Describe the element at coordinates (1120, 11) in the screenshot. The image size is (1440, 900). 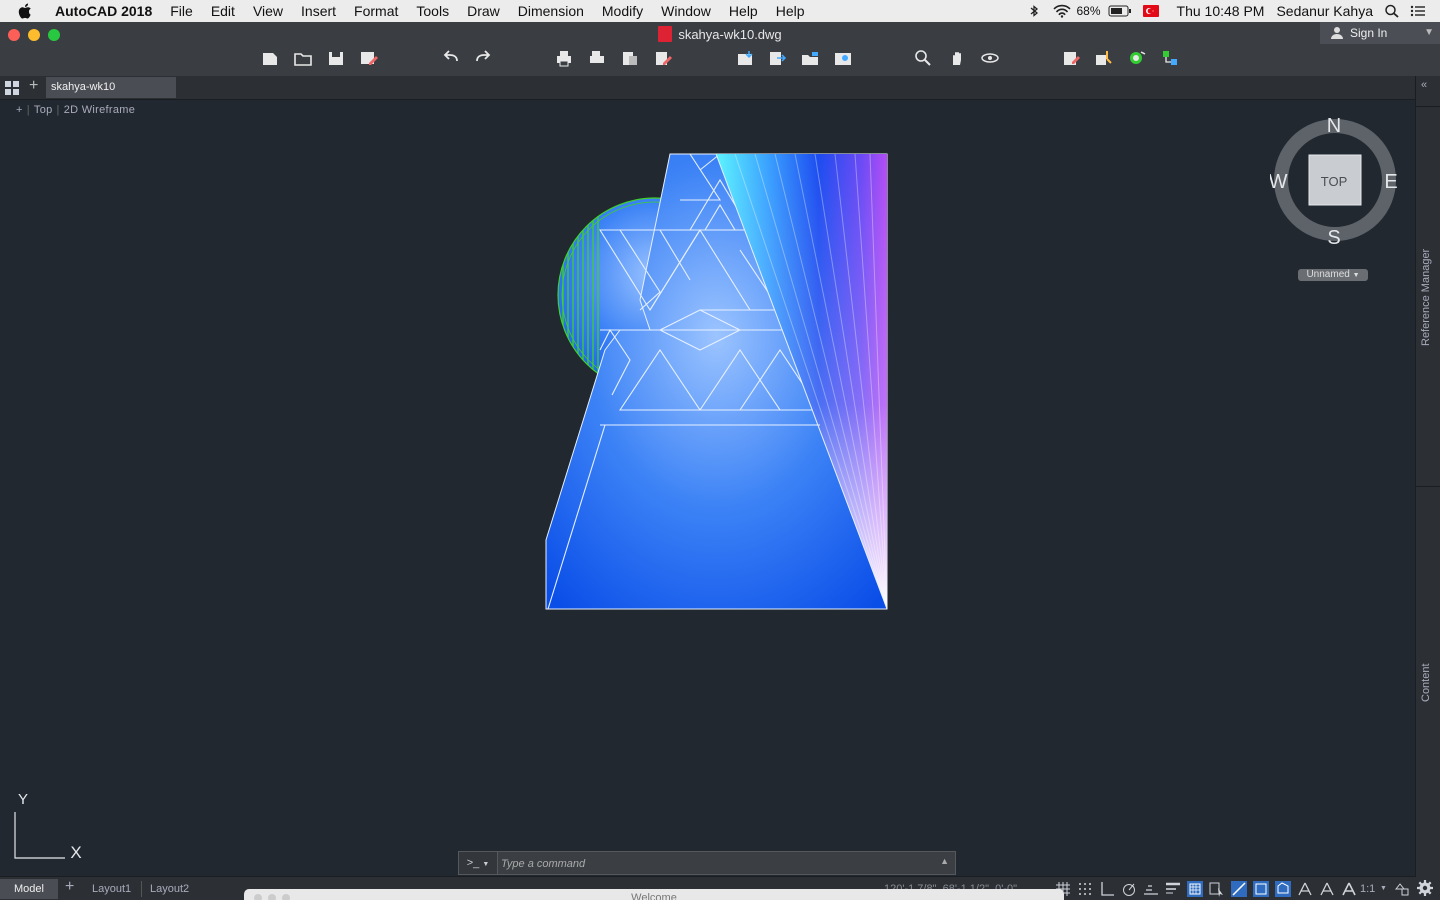
I see `battery-icon` at that location.